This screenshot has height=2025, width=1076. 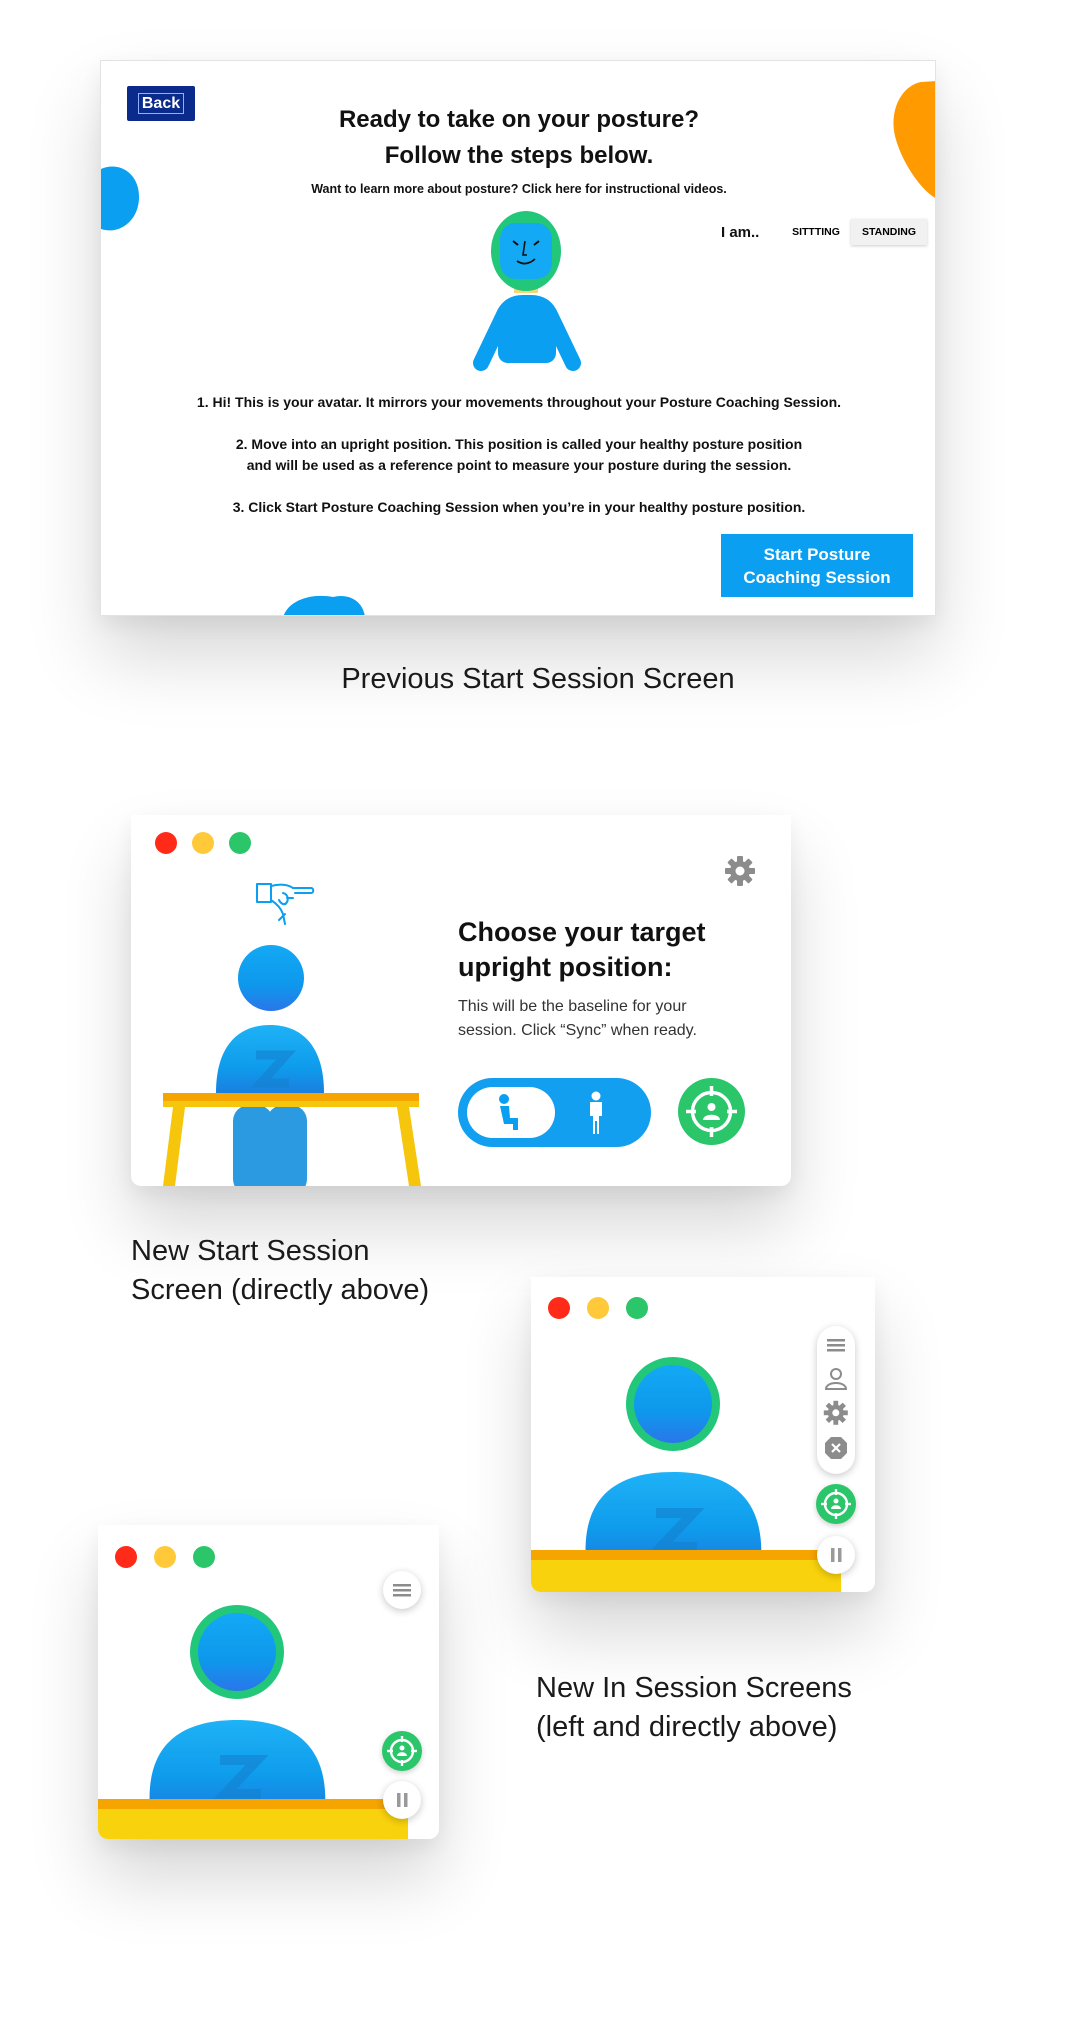 I want to click on sitting-person-icon, so click(x=508, y=1112).